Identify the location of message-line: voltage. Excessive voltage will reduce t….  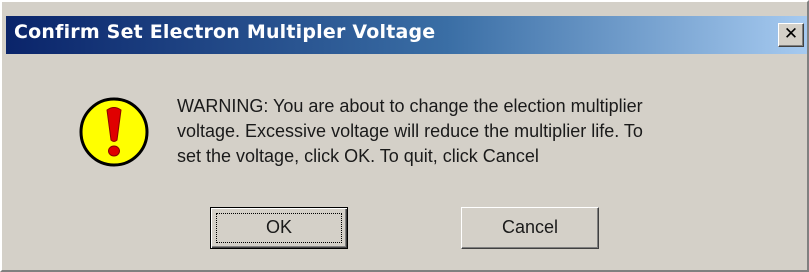
(410, 131).